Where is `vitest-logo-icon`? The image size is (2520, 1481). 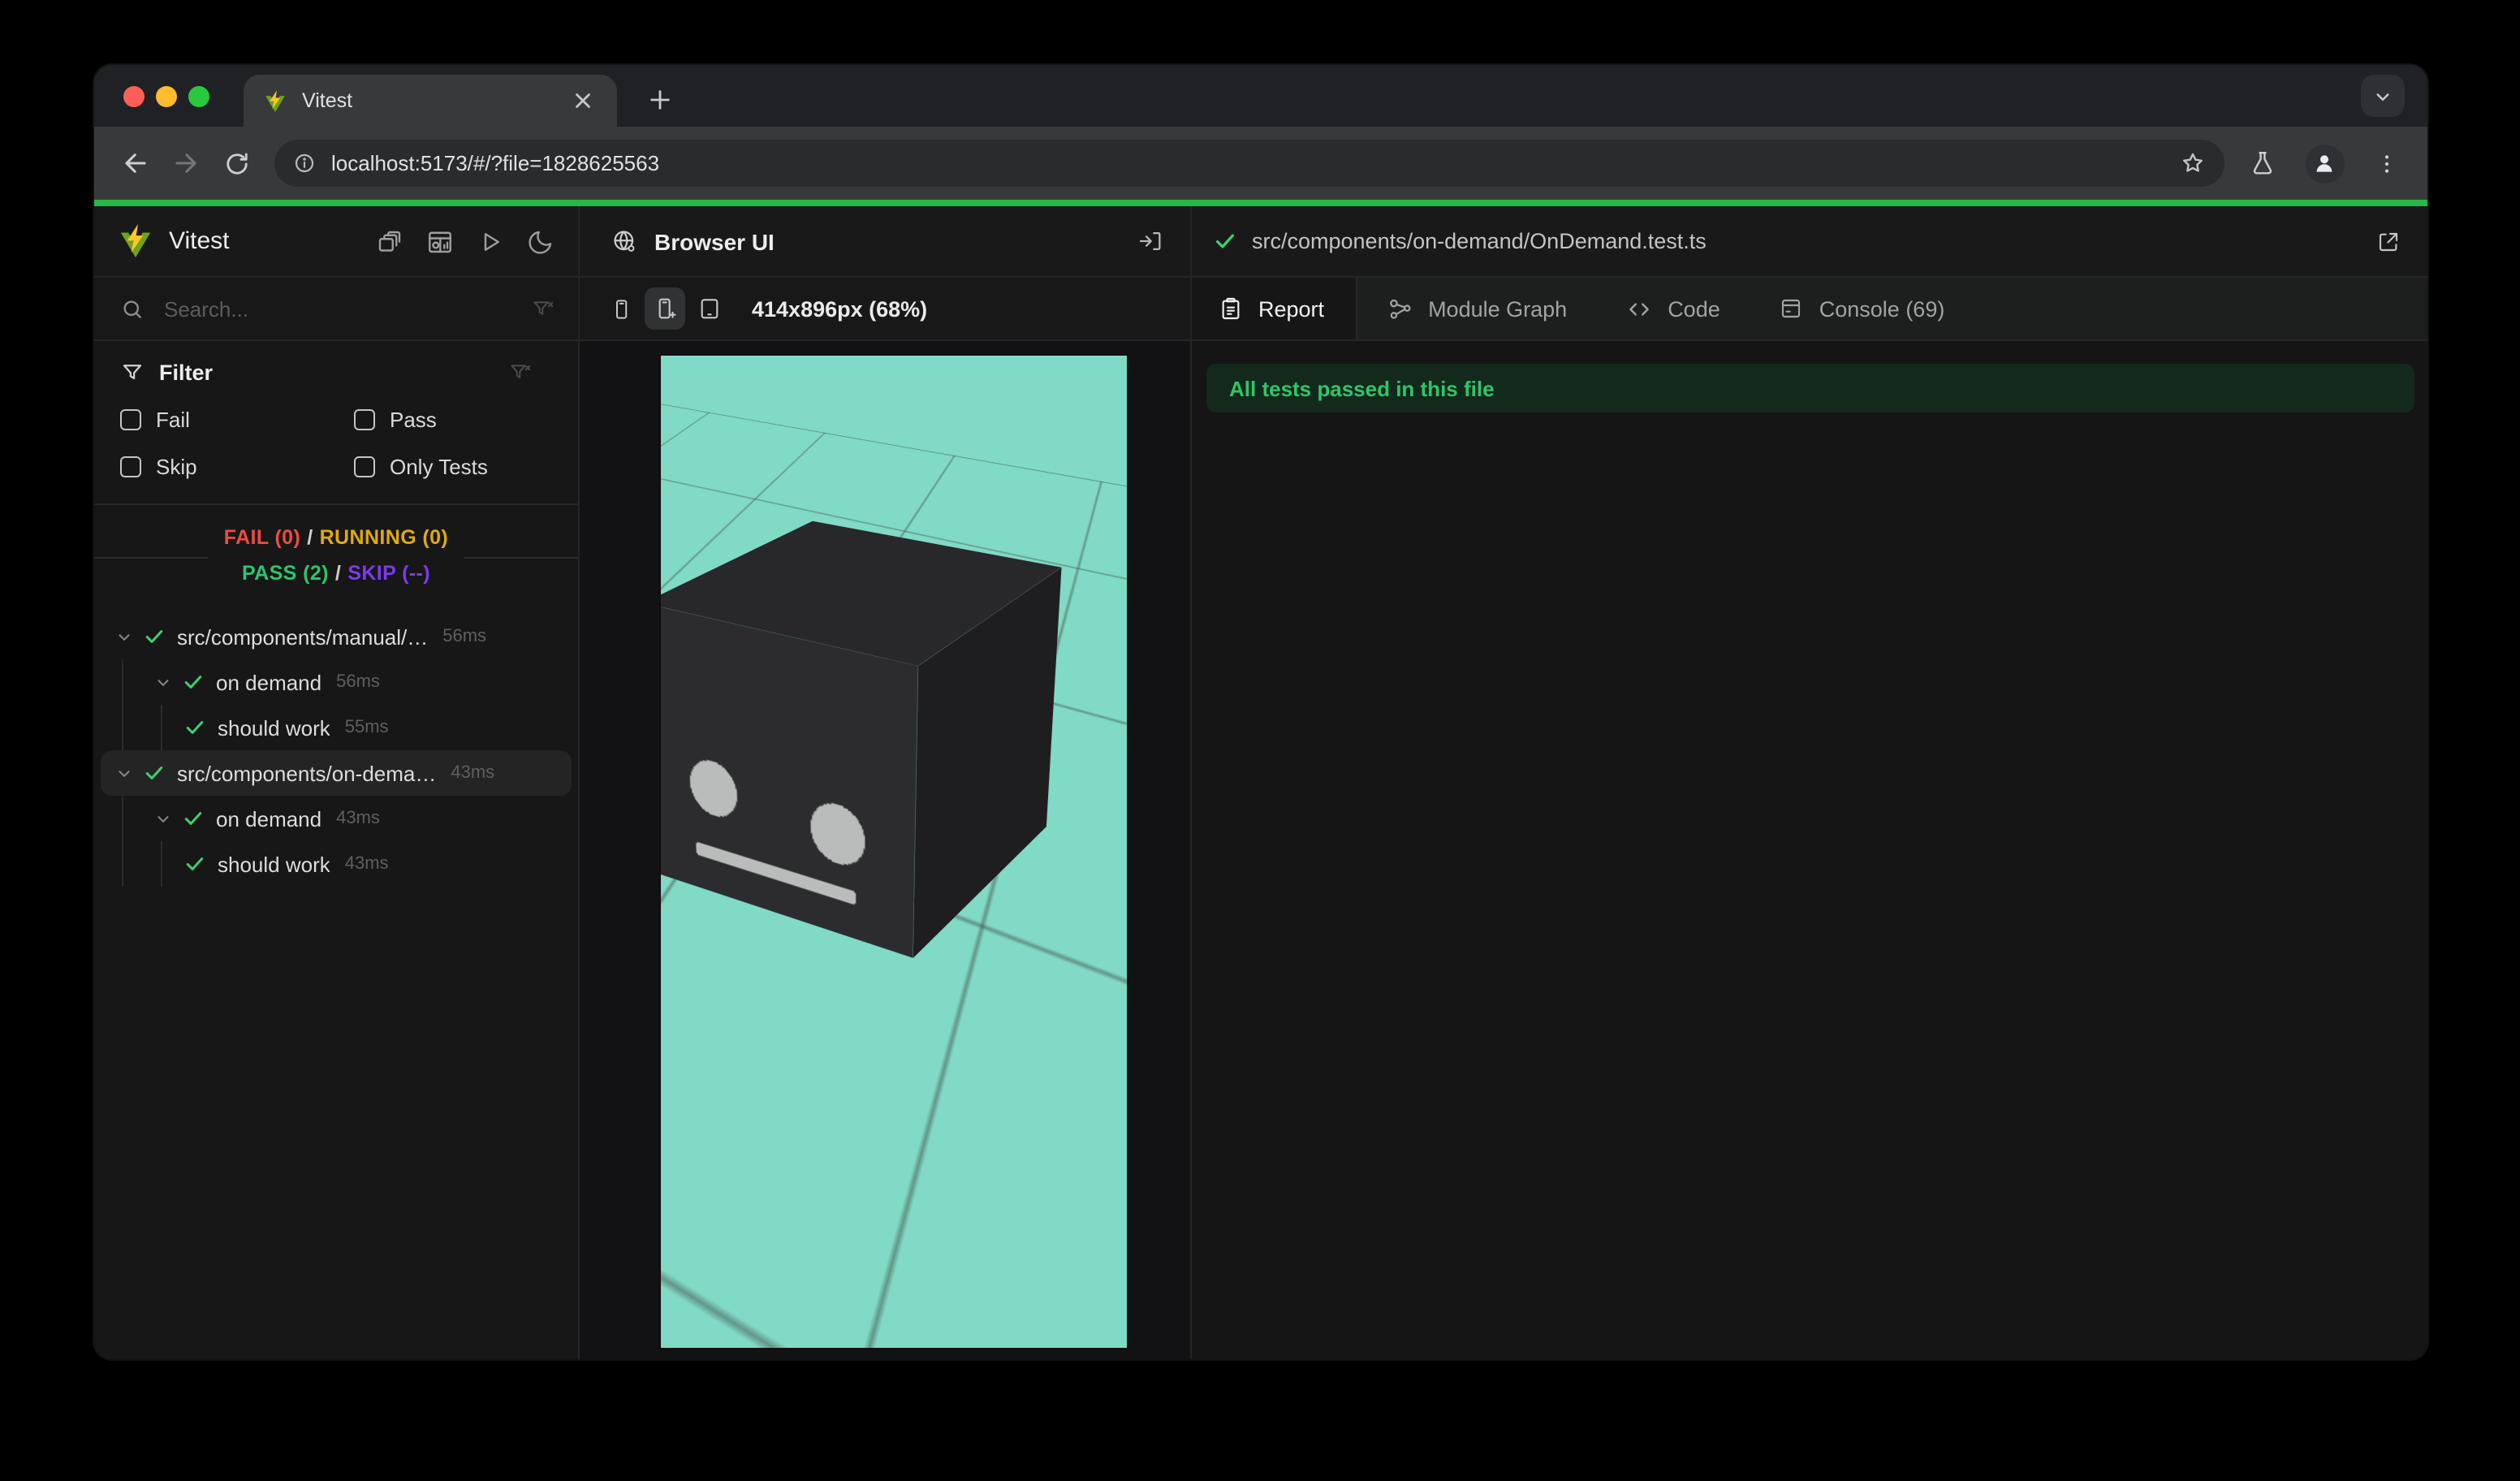 vitest-logo-icon is located at coordinates (135, 240).